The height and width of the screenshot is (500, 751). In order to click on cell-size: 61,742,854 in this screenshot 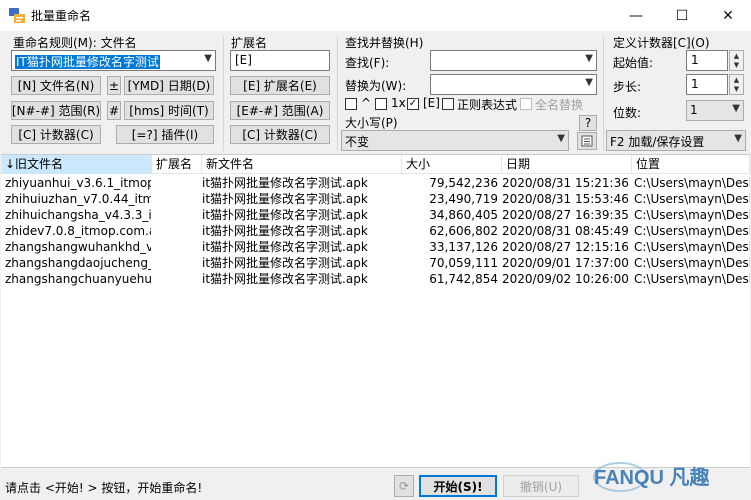, I will do `click(463, 279)`.